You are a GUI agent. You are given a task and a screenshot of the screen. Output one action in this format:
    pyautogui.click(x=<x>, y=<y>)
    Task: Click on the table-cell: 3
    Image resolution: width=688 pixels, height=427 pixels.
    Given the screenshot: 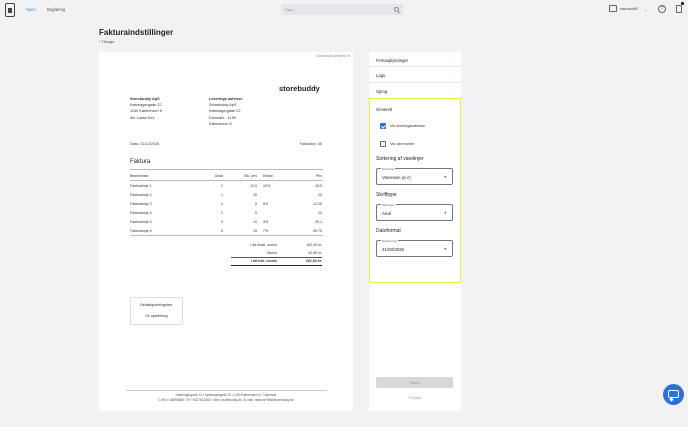 What is the action you would take?
    pyautogui.click(x=222, y=204)
    